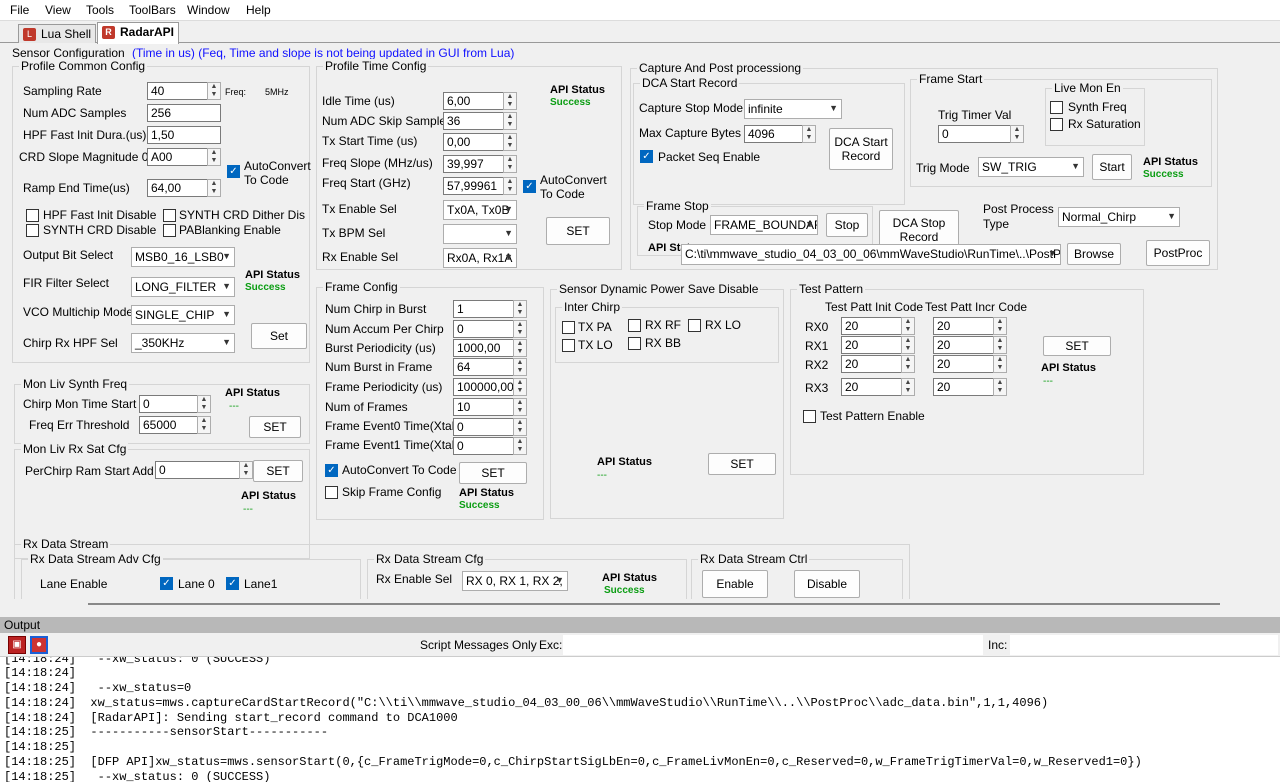 The height and width of the screenshot is (782, 1280). I want to click on rx1-init-spin: ▲ ▼, so click(908, 345).